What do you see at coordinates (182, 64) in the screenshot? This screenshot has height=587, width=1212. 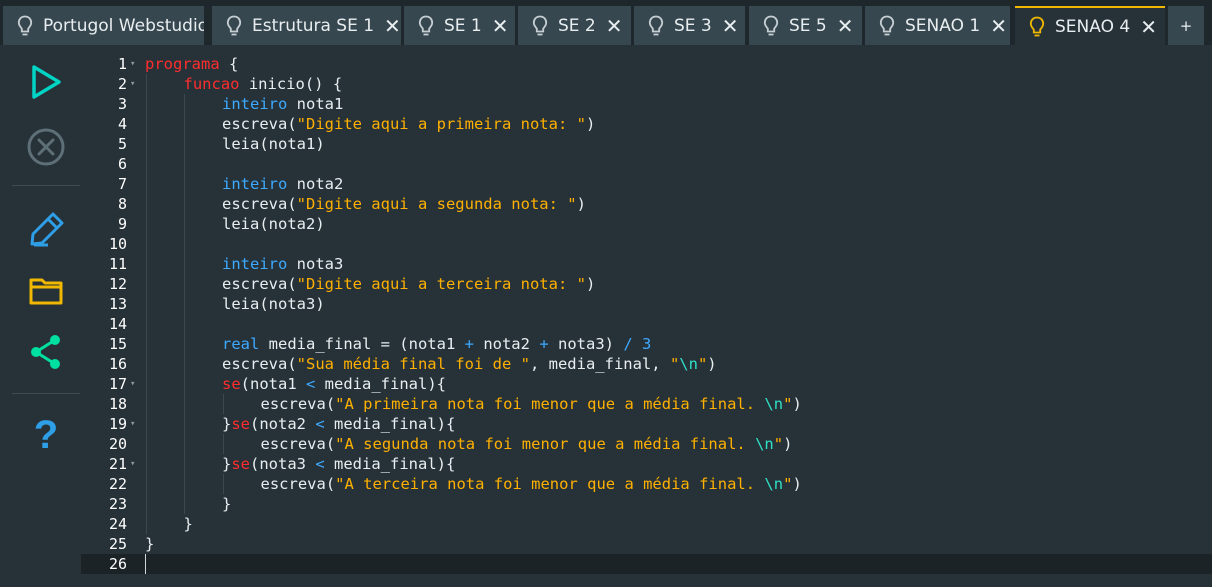 I see `code-token: programa` at bounding box center [182, 64].